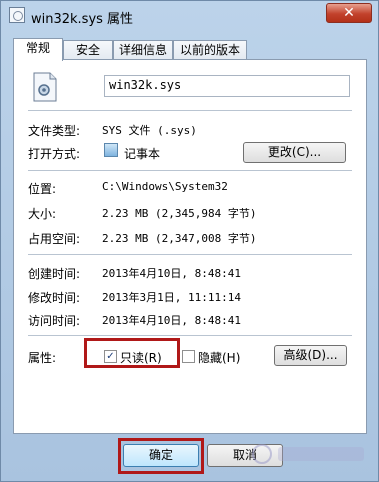  I want to click on size-on-disk-label: 占用空间:, so click(54, 239).